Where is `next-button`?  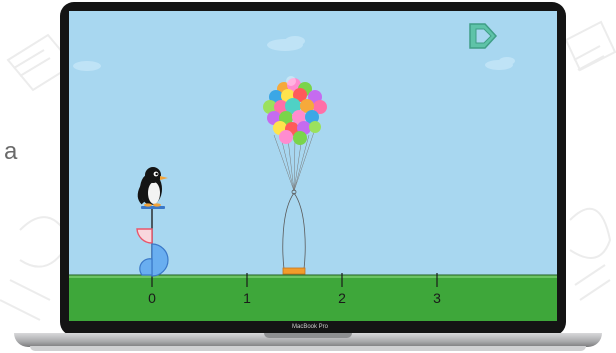
next-button is located at coordinates (483, 36).